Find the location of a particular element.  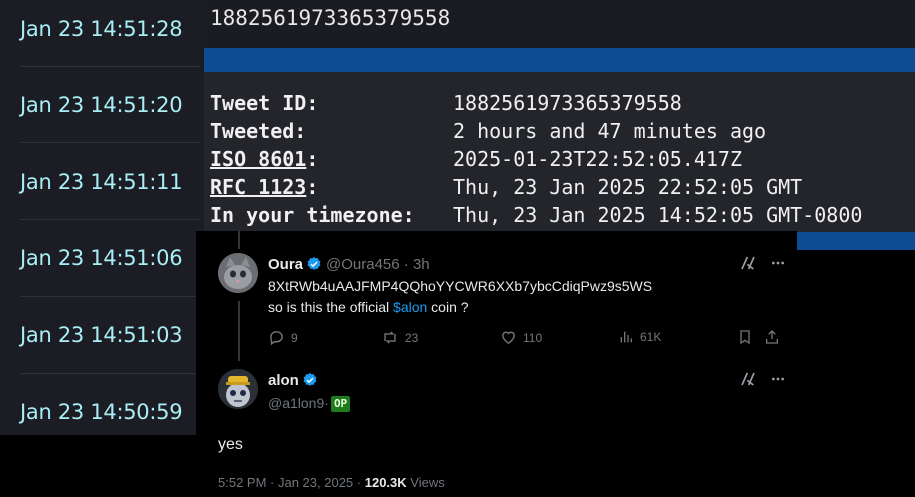

list-item: Jan 23 14:51:03 is located at coordinates (102, 335).